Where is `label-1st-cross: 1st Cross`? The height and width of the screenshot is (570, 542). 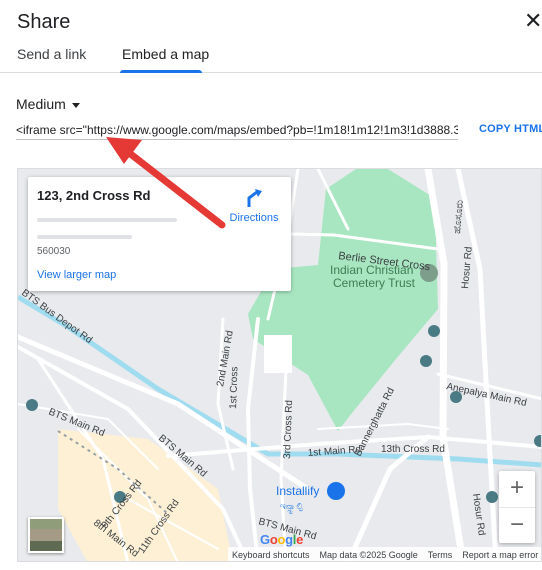
label-1st-cross: 1st Cross is located at coordinates (234, 388).